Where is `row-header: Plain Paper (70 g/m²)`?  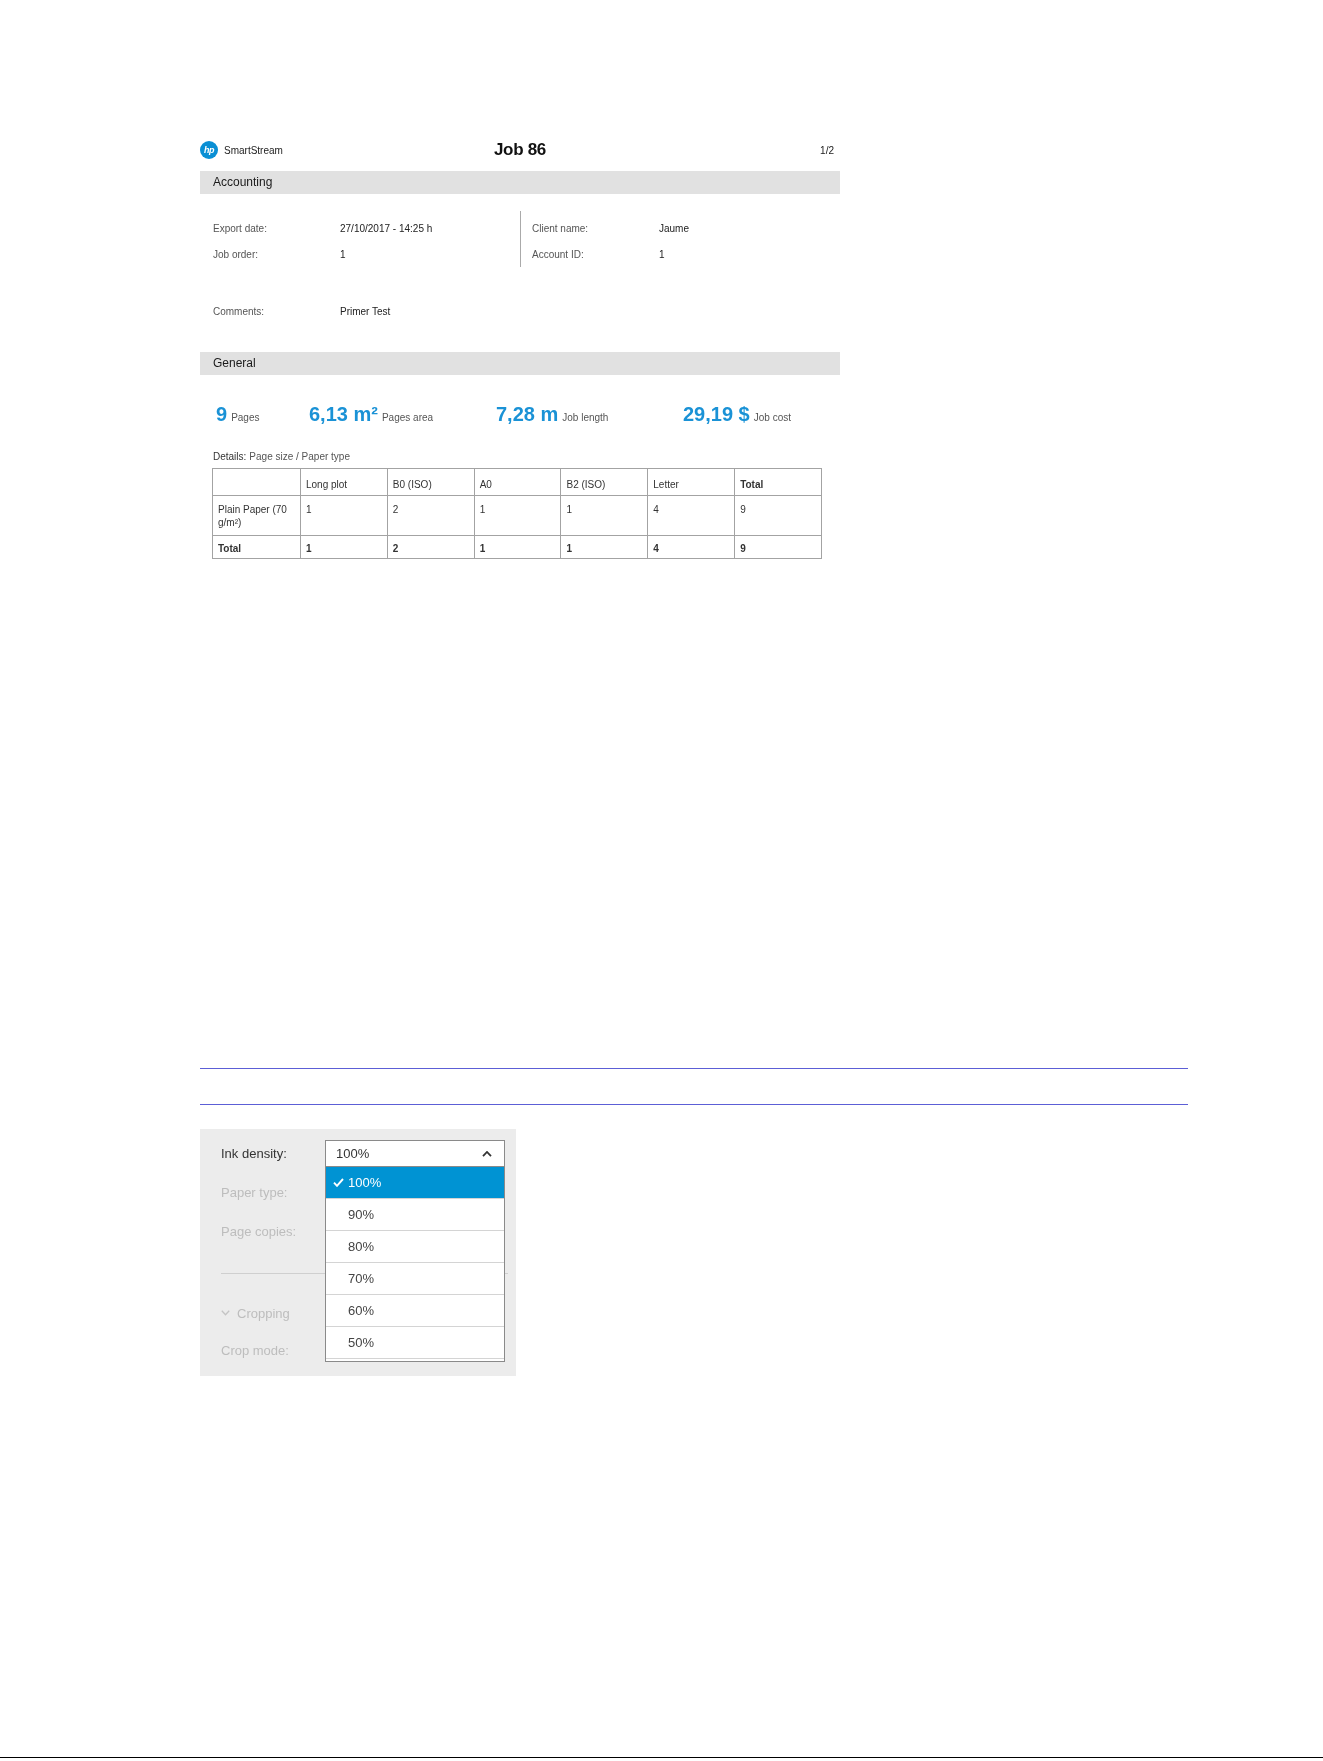 row-header: Plain Paper (70 g/m²) is located at coordinates (256, 515).